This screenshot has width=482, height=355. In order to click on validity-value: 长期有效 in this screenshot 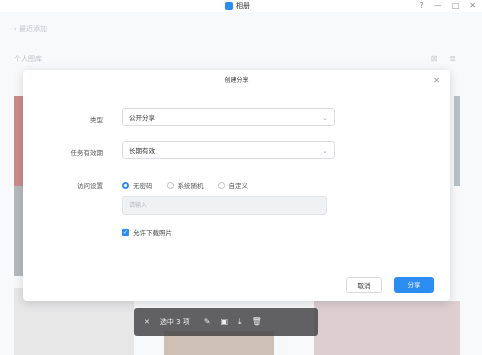, I will do `click(142, 151)`.